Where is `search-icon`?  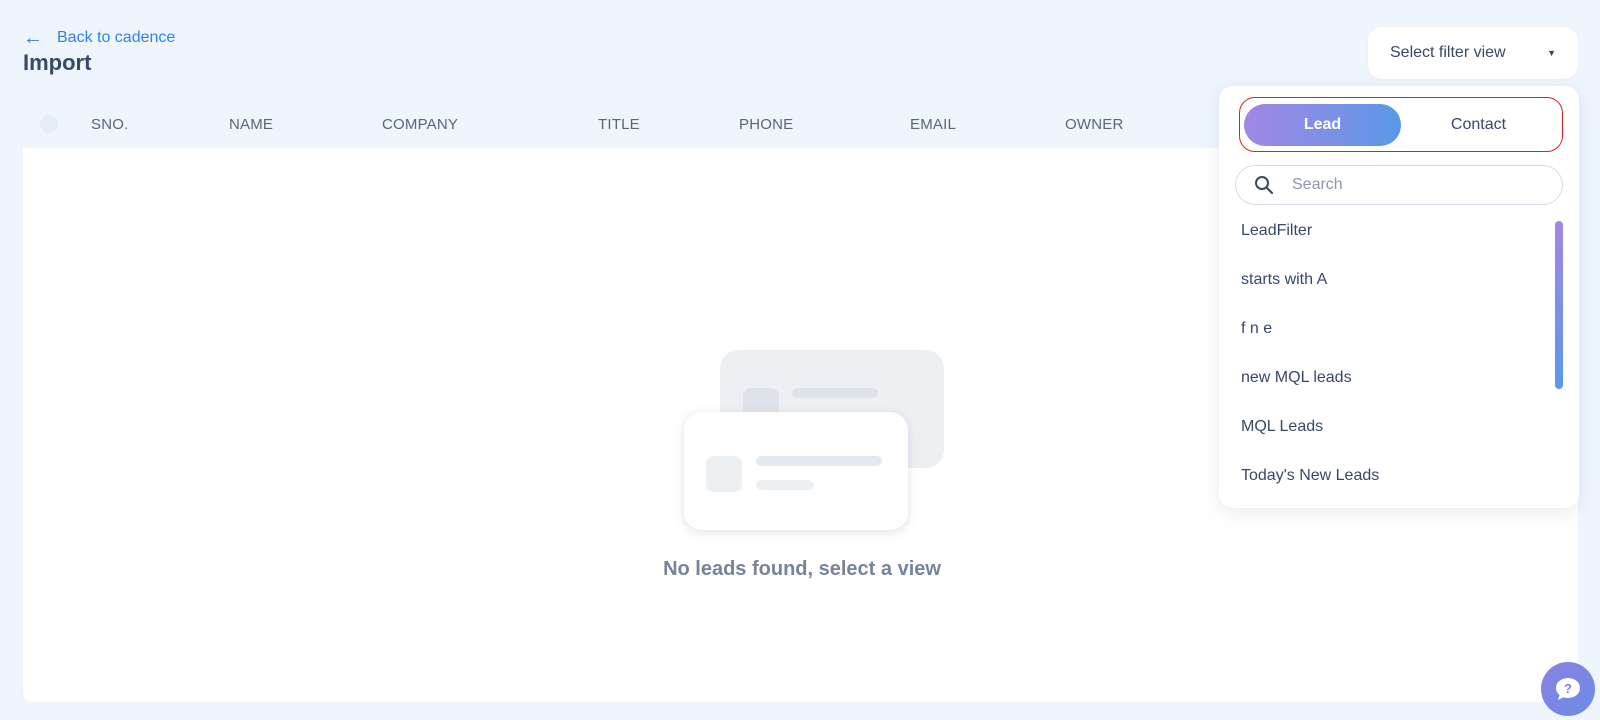 search-icon is located at coordinates (1264, 185).